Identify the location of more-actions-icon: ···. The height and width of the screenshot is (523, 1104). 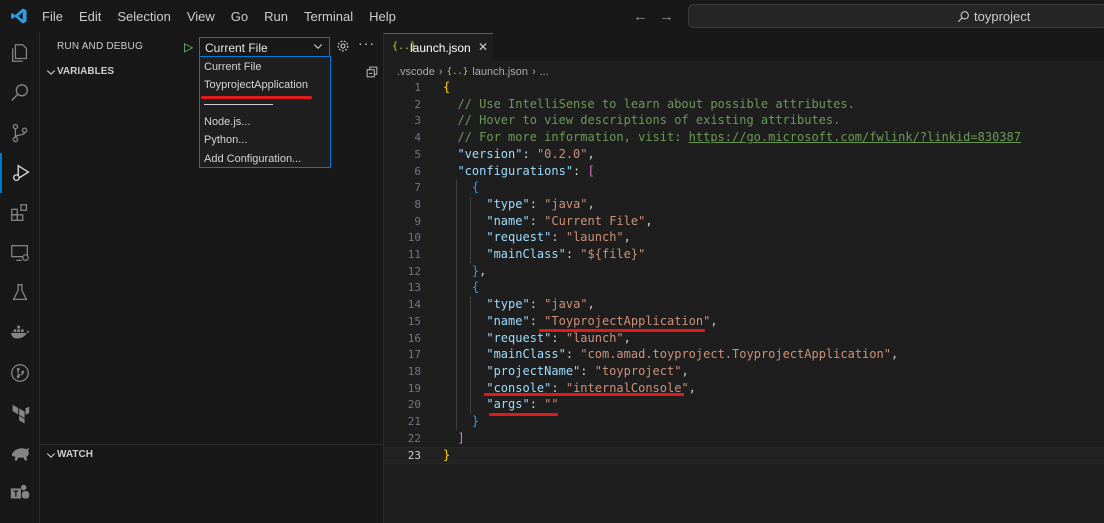
(366, 43).